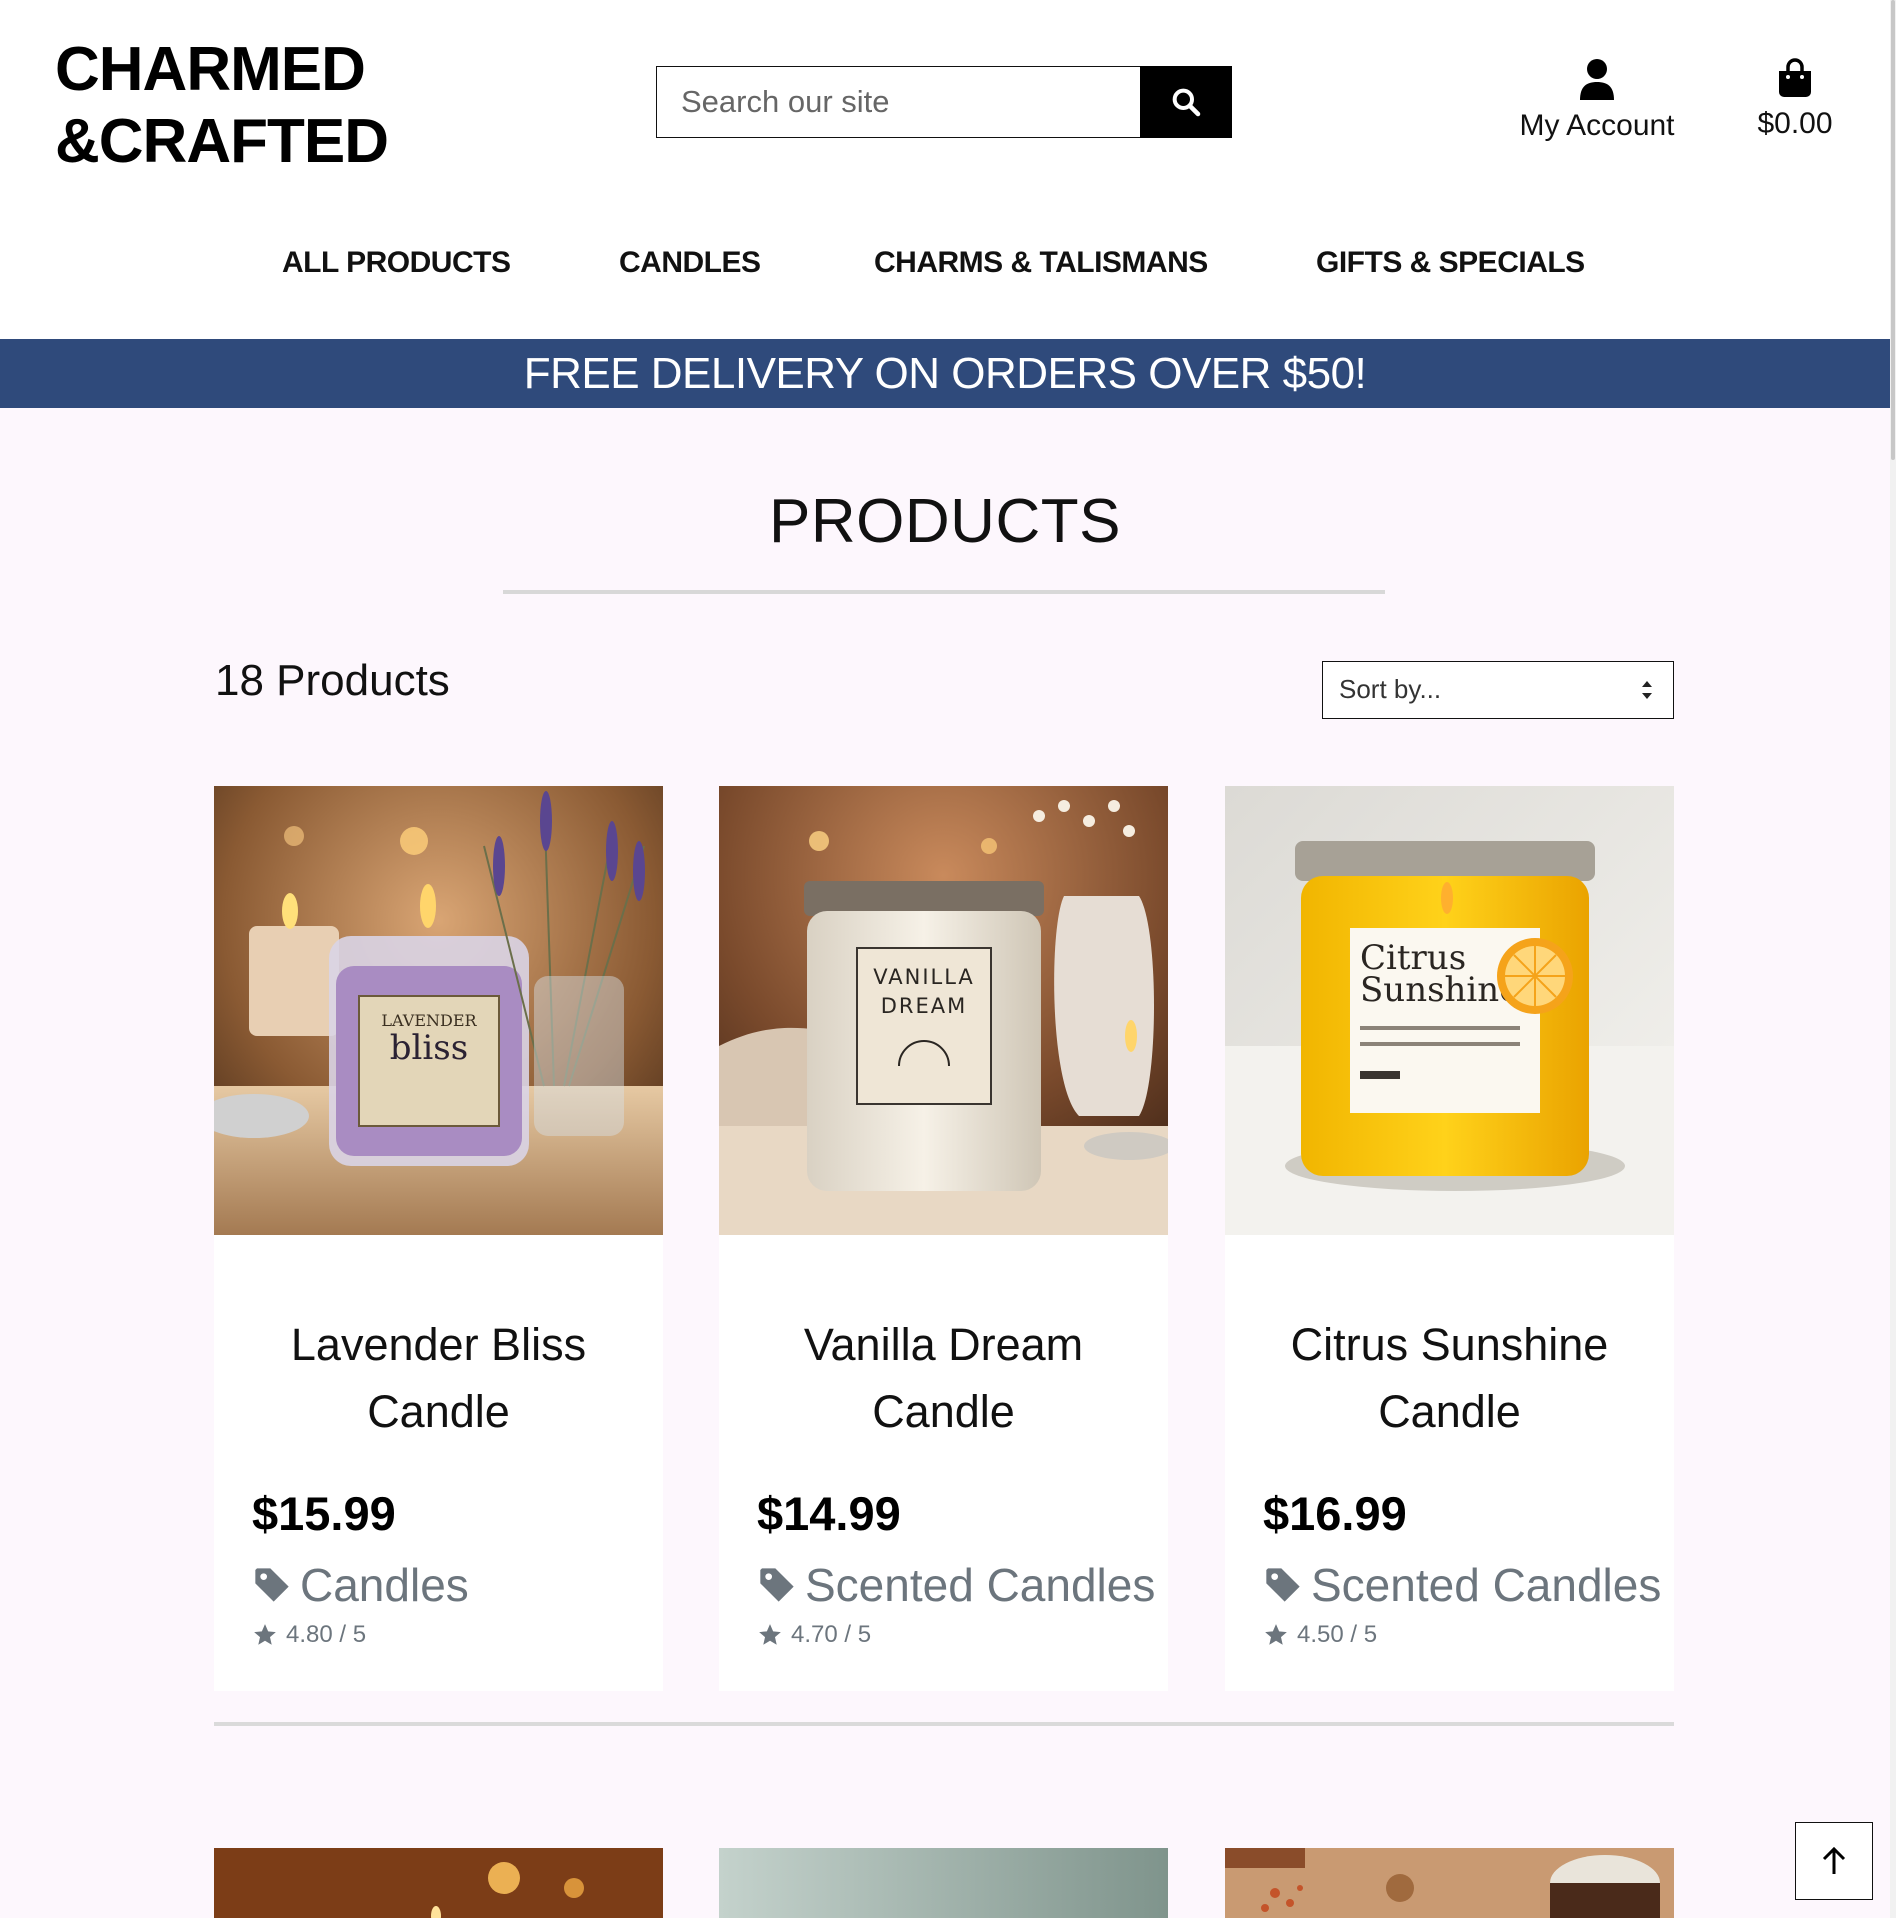 Image resolution: width=1896 pixels, height=1918 pixels. I want to click on product-price: $16.99, so click(1335, 1513).